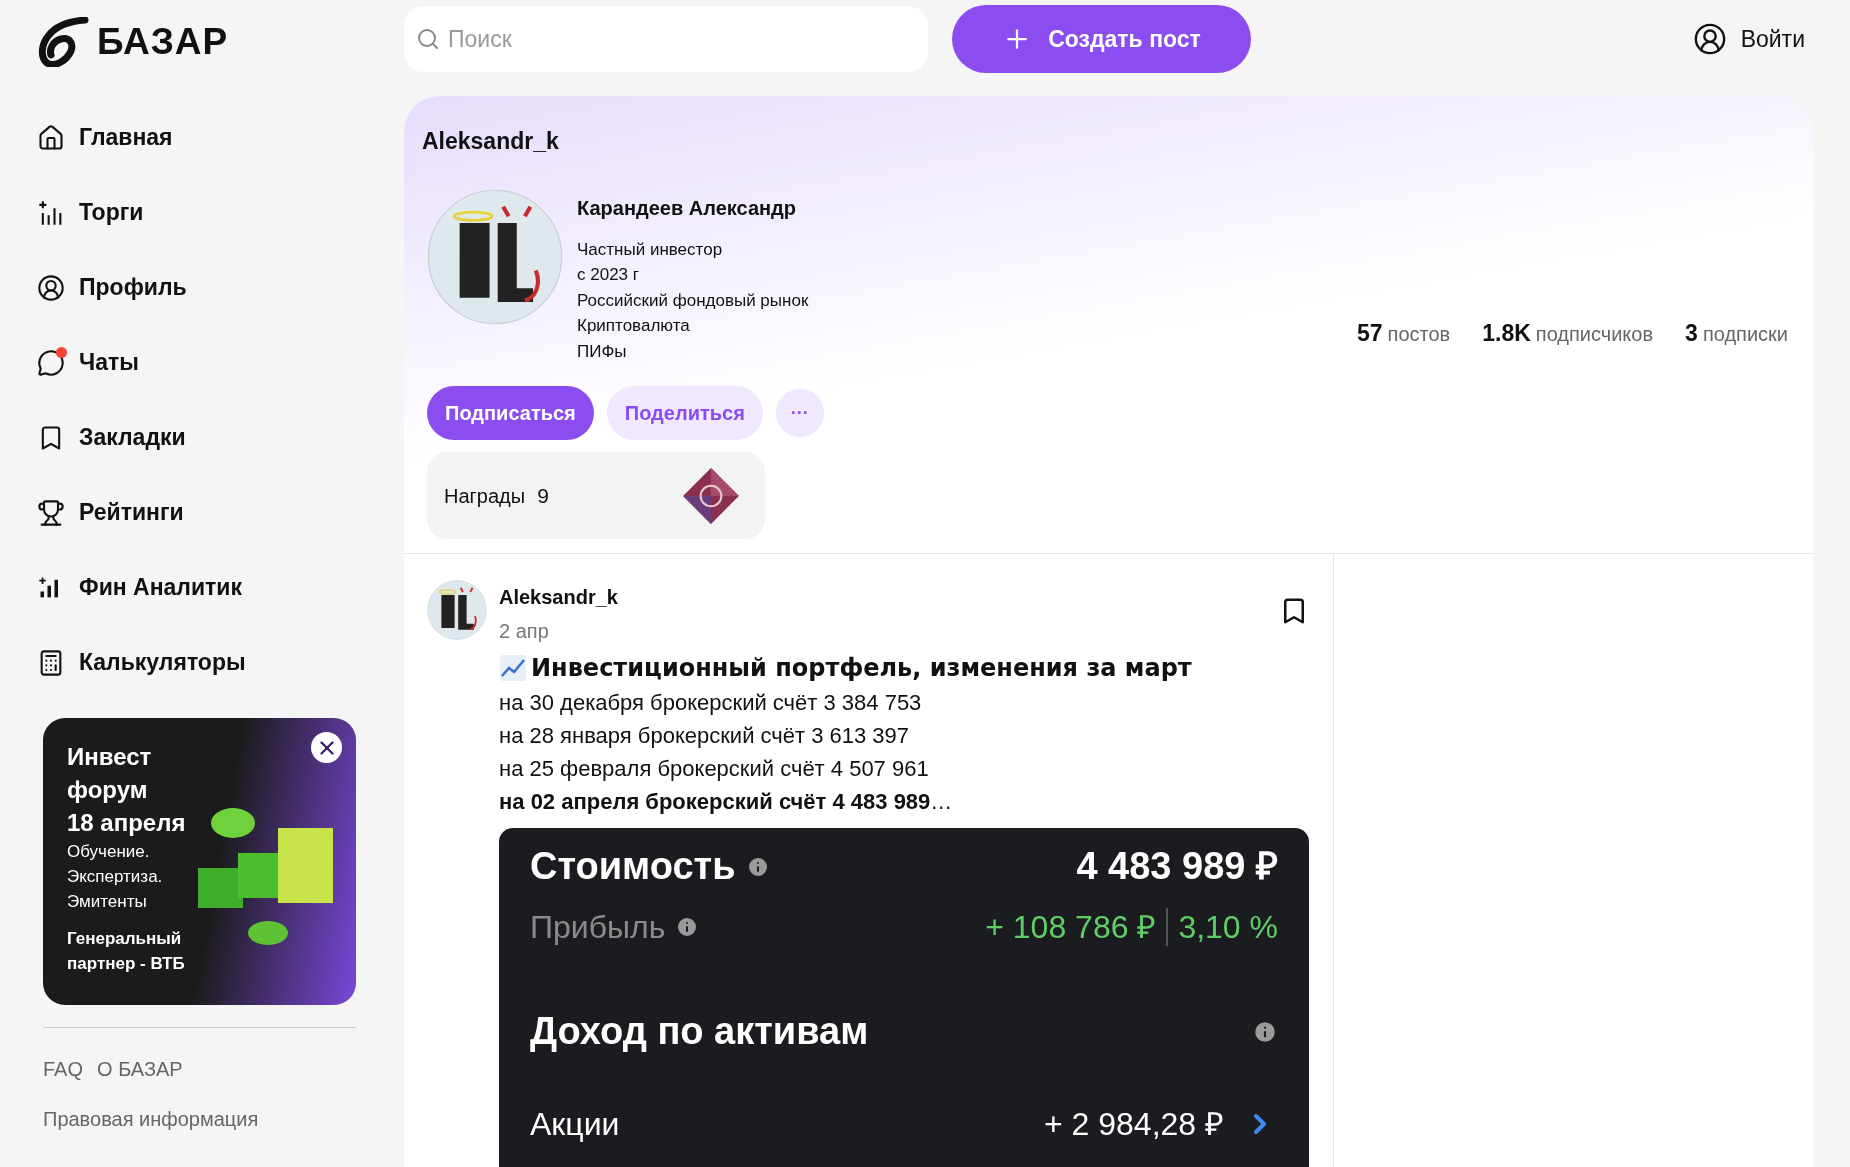  I want to click on stat-count: 3, so click(1691, 332).